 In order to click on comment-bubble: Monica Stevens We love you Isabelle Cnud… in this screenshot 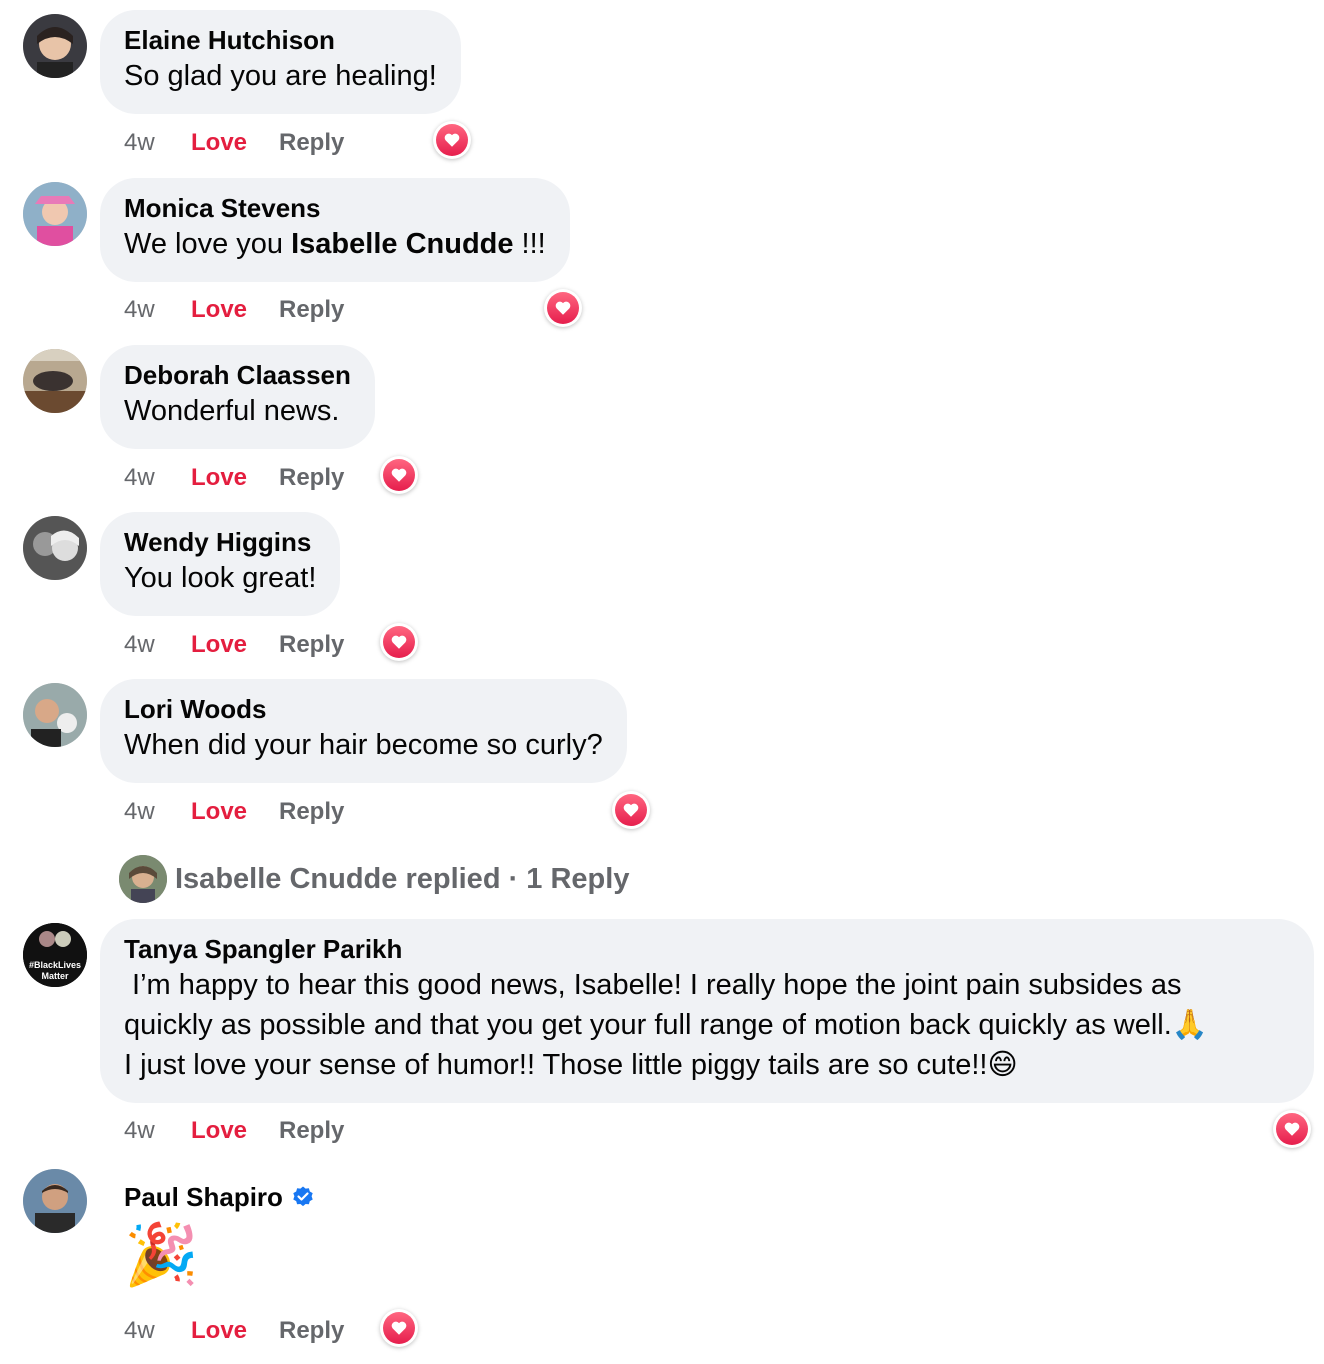, I will do `click(335, 230)`.